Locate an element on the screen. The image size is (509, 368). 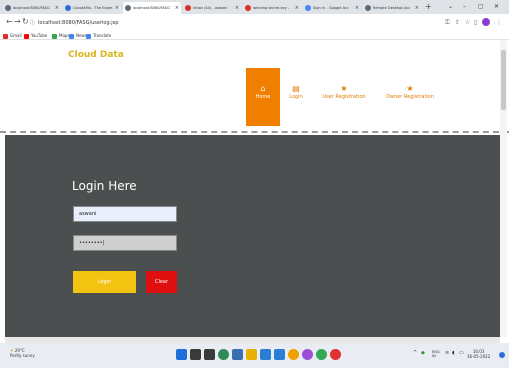
nav-owner-registration: ★ Owner Registration is located at coordinates (410, 97).